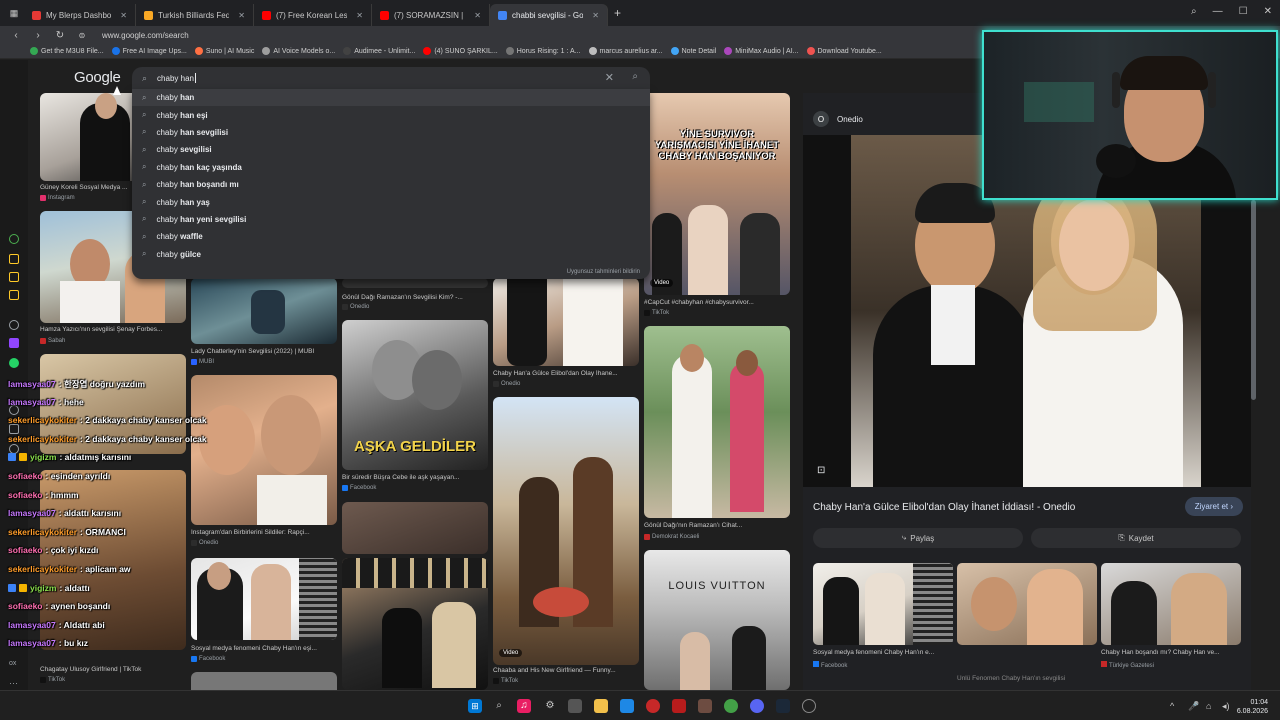  Describe the element at coordinates (391, 114) in the screenshot. I see `autocomplete-suggestion: ⌕ chaby han eşi` at that location.